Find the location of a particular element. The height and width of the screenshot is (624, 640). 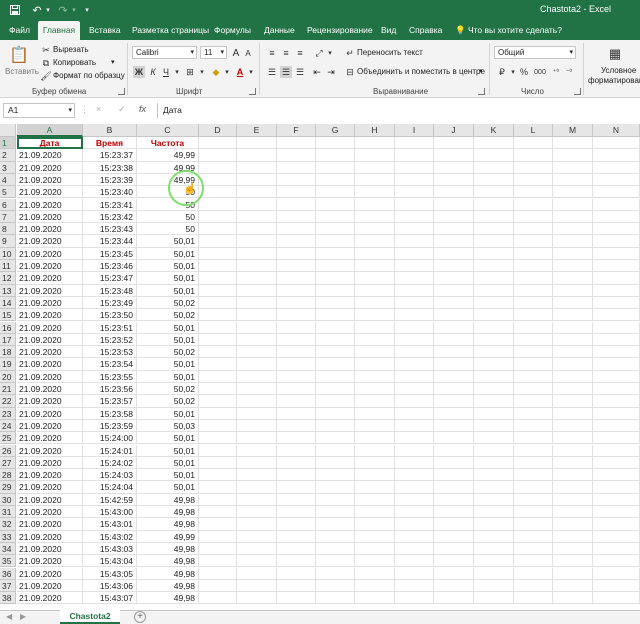

time-cell: 15:23:38 is located at coordinates (110, 167).